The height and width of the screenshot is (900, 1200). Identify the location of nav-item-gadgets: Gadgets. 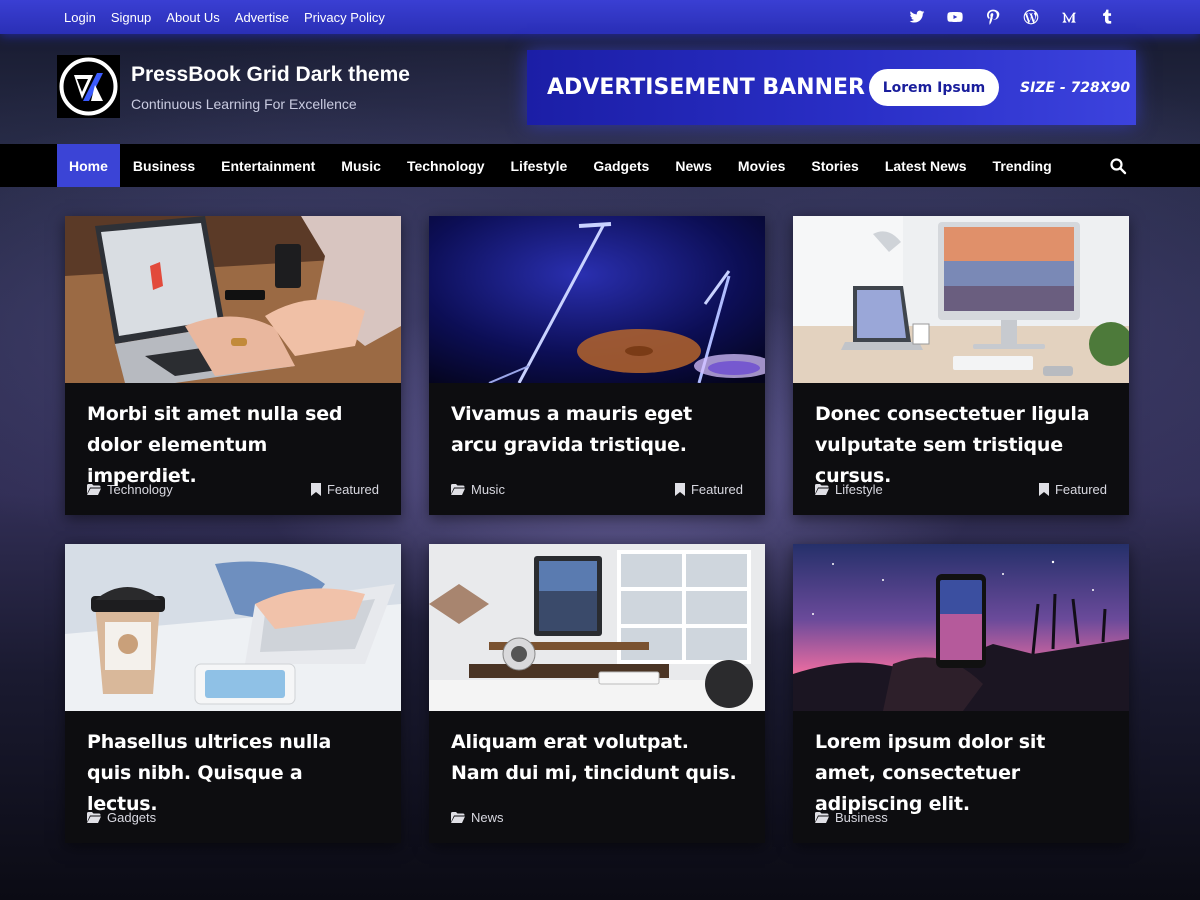
(621, 165).